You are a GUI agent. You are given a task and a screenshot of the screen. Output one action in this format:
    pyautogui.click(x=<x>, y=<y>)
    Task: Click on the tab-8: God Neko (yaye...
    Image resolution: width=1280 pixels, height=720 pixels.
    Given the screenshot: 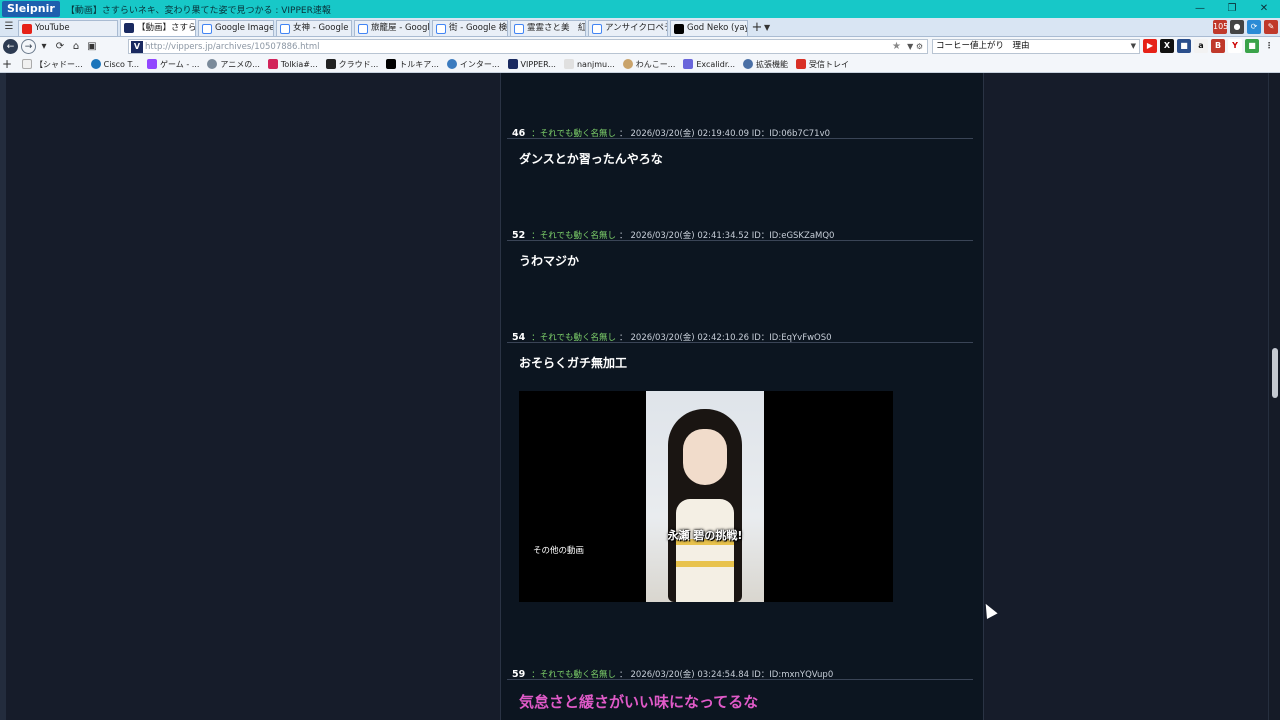 What is the action you would take?
    pyautogui.click(x=709, y=28)
    